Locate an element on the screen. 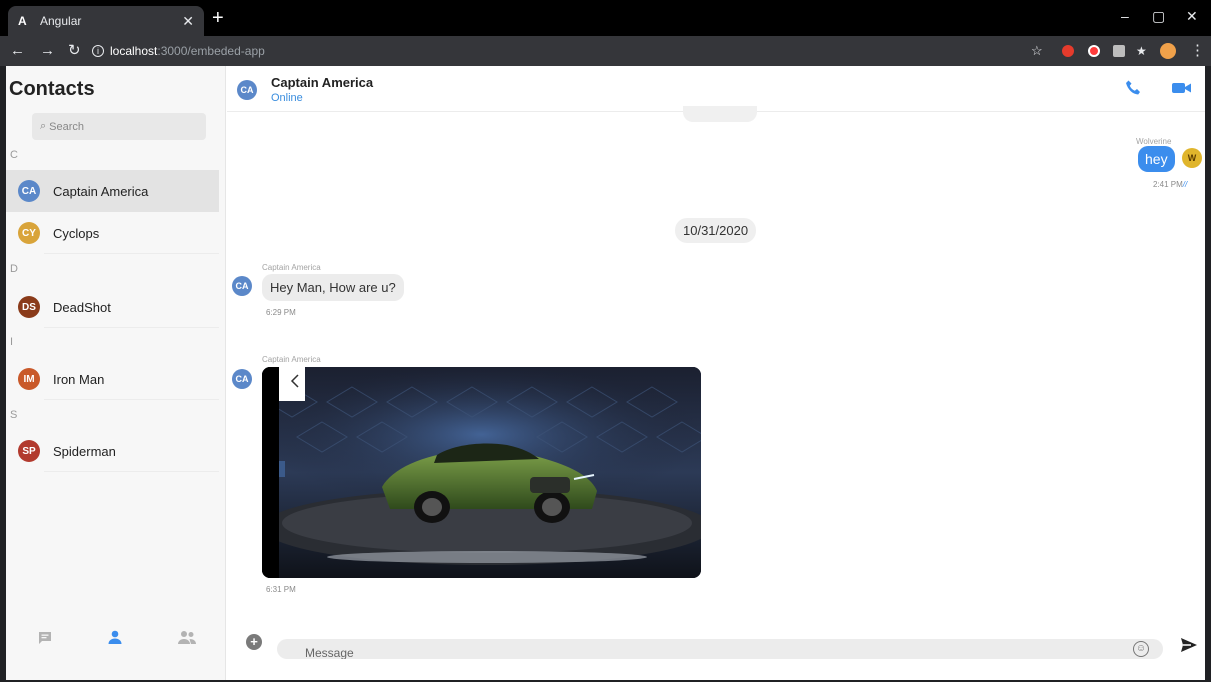 This screenshot has height=682, width=1211. message-time: 2:41 PM// is located at coordinates (1170, 184).